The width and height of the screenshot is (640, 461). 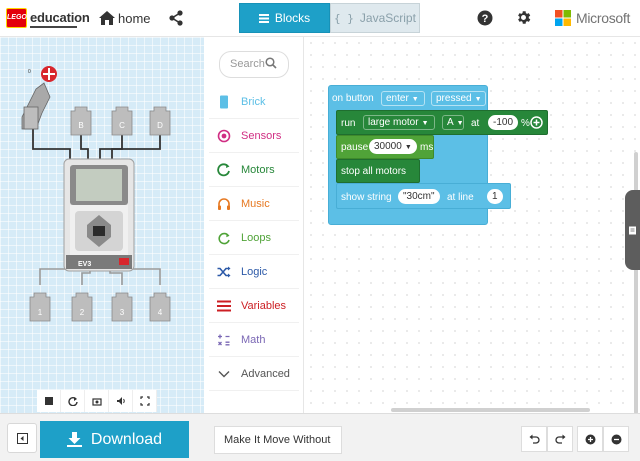 What do you see at coordinates (224, 170) in the screenshot?
I see `motor-icon` at bounding box center [224, 170].